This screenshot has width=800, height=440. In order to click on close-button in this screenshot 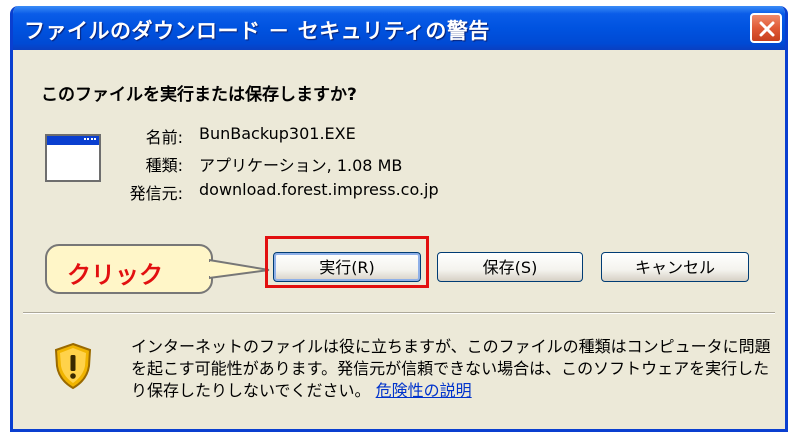, I will do `click(766, 28)`.